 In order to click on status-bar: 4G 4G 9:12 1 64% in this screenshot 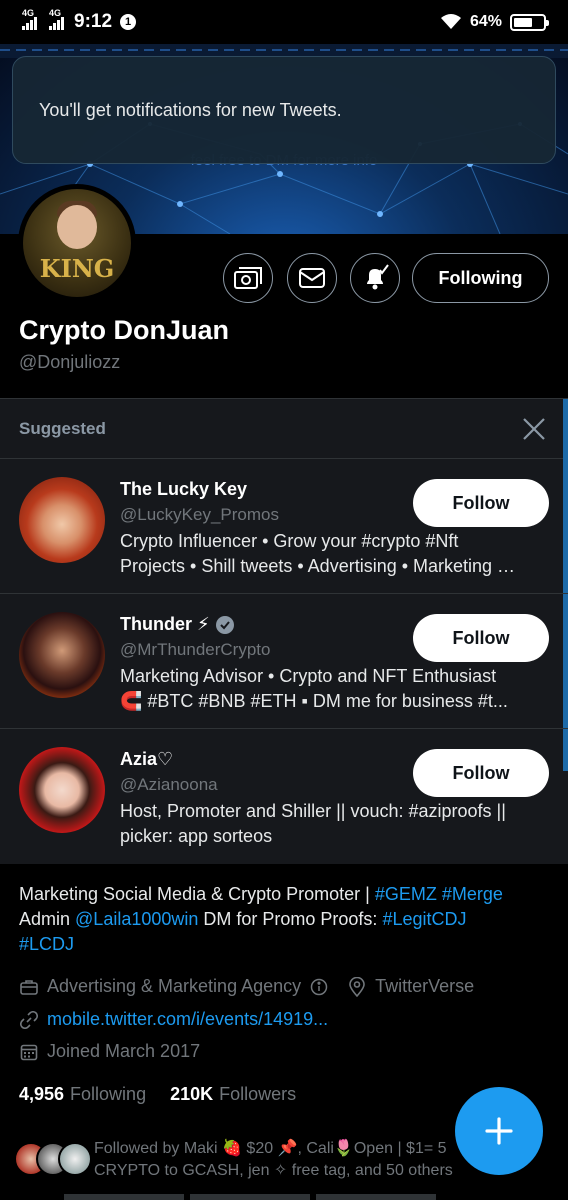, I will do `click(284, 22)`.